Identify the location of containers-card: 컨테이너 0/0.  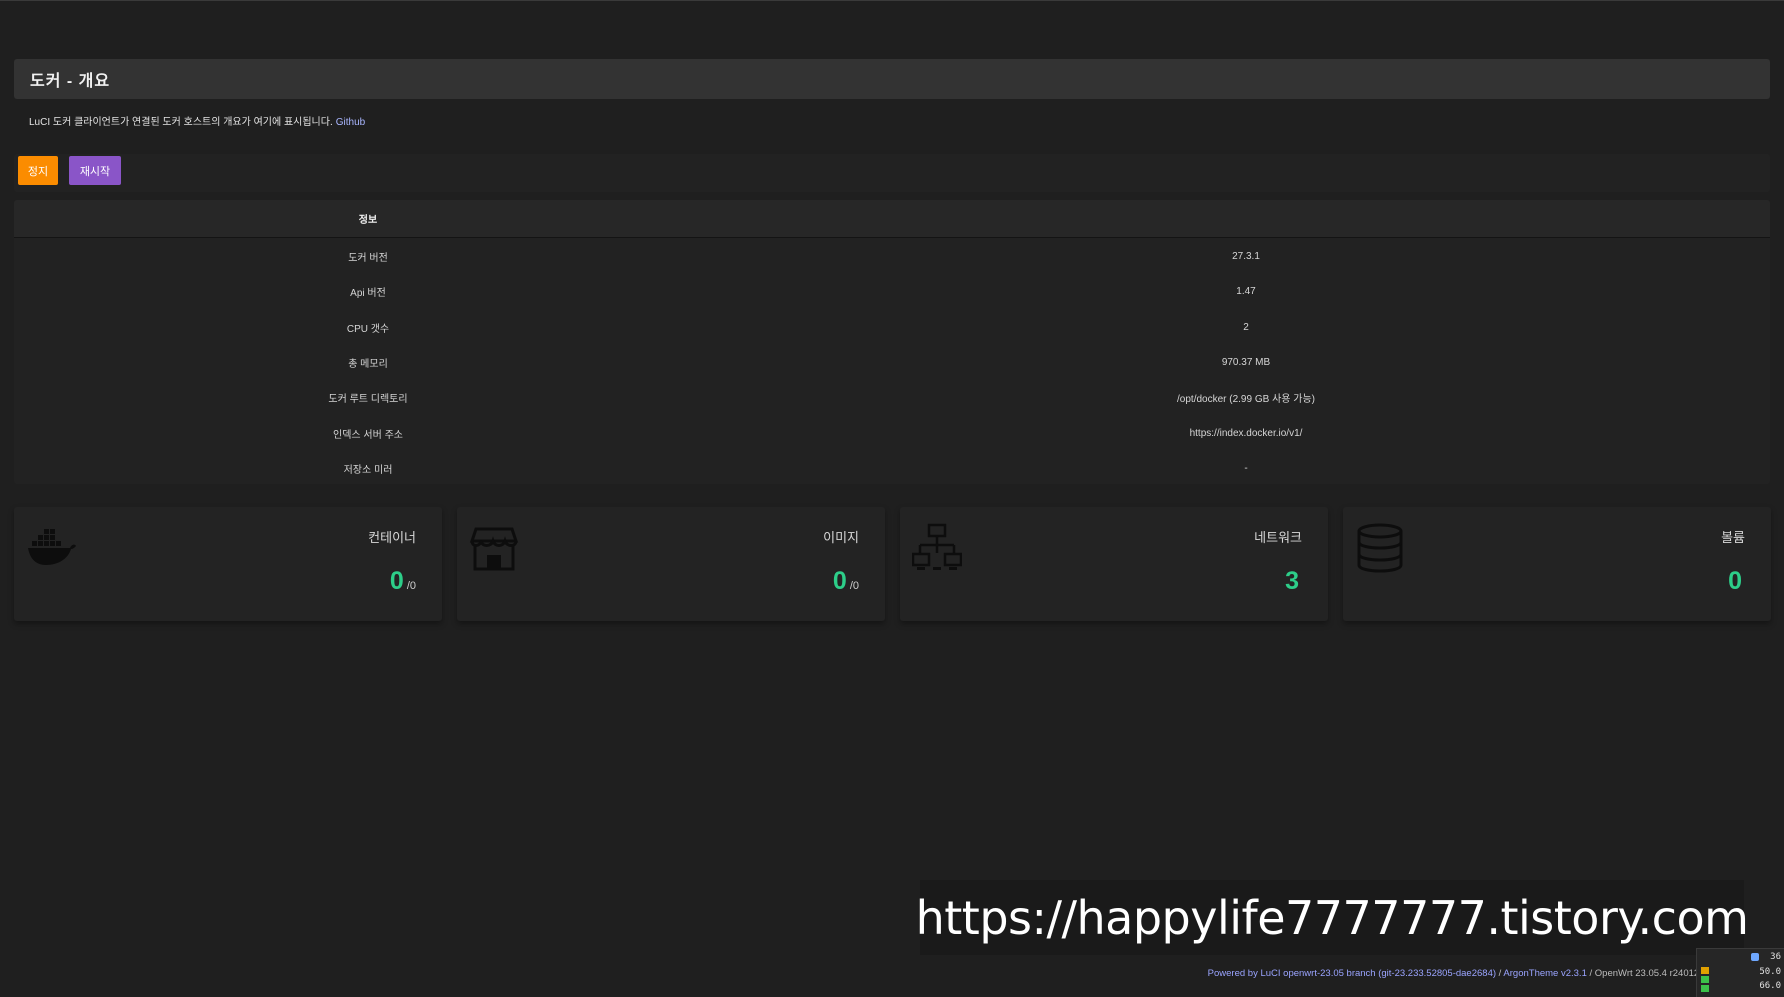
(228, 564).